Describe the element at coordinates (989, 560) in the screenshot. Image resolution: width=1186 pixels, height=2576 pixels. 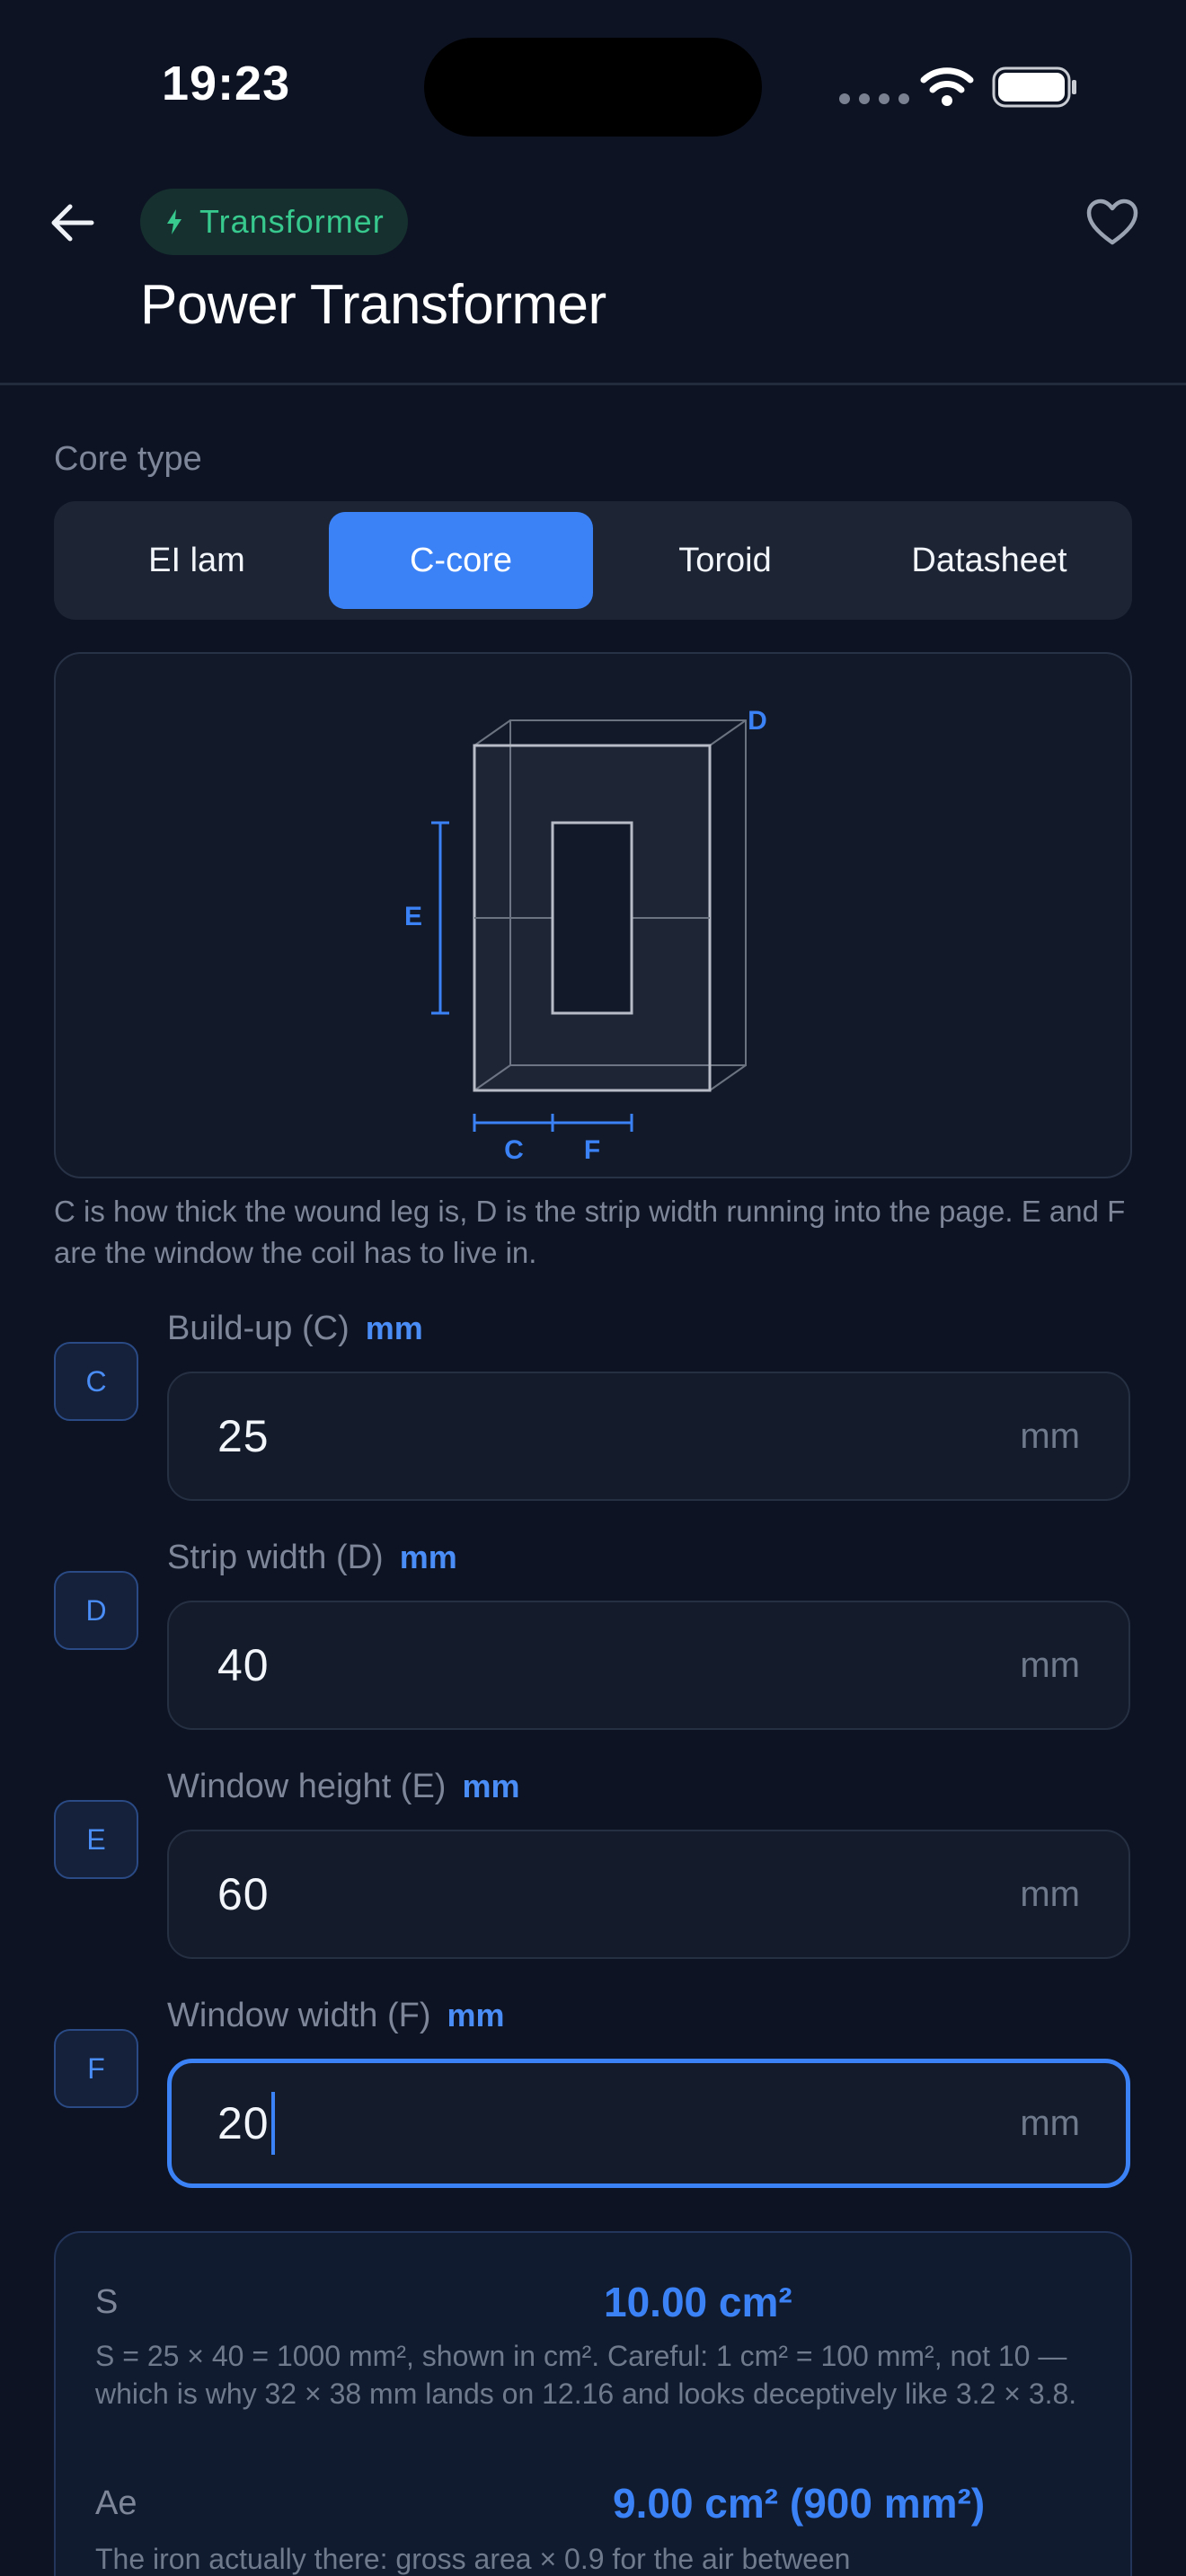
I see `segment-datasheet: Datasheet` at that location.